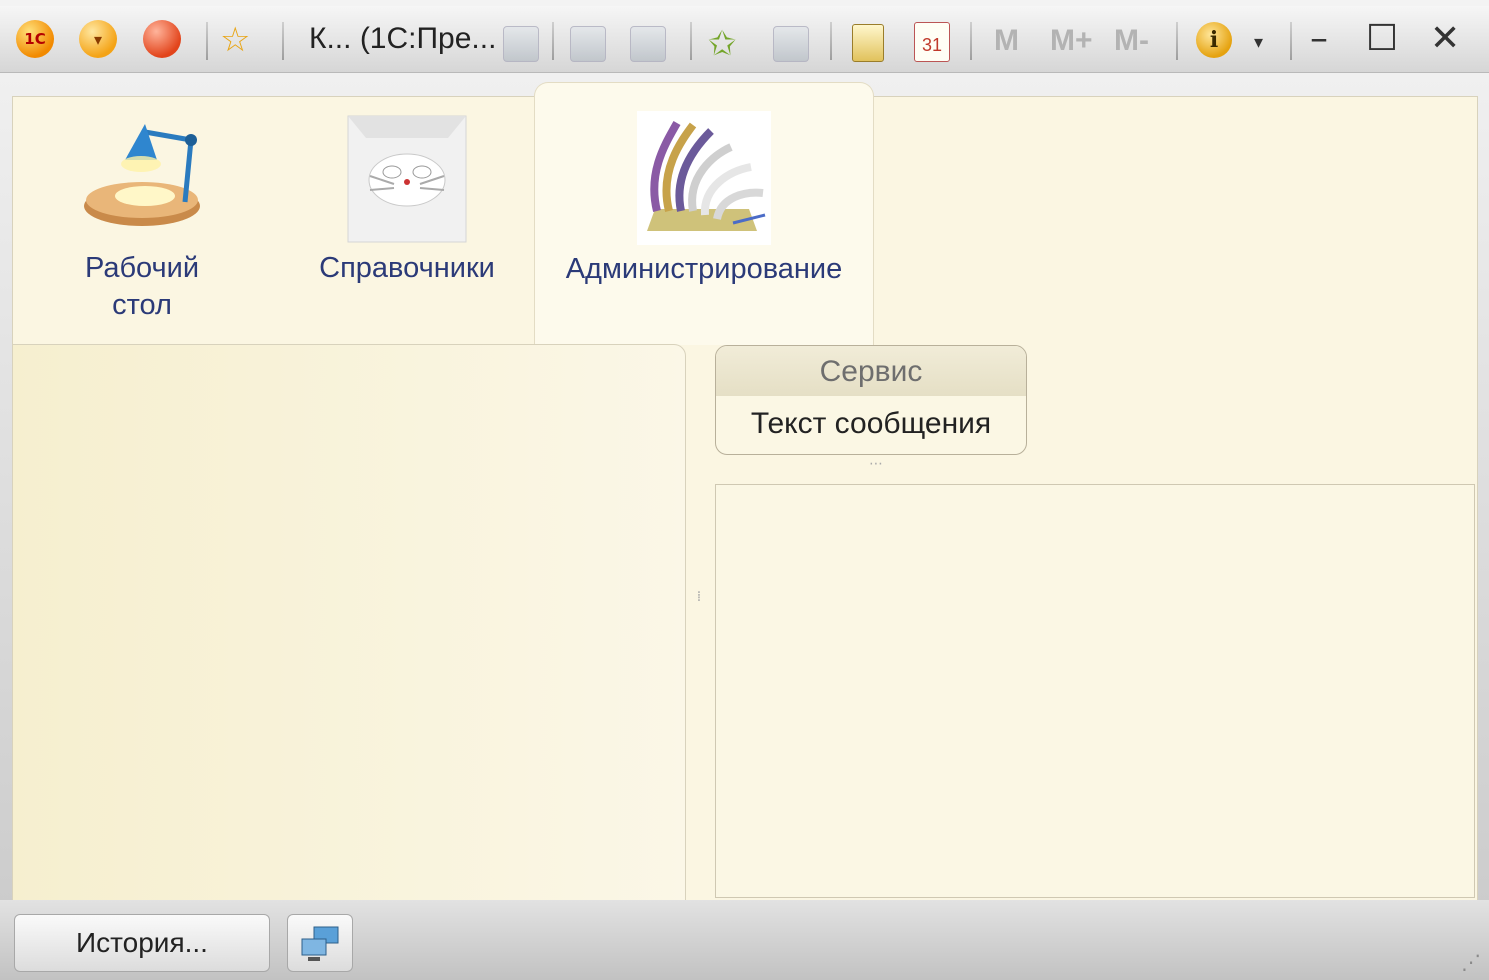 Image resolution: width=1489 pixels, height=980 pixels. What do you see at coordinates (521, 44) in the screenshot?
I see `save-icon` at bounding box center [521, 44].